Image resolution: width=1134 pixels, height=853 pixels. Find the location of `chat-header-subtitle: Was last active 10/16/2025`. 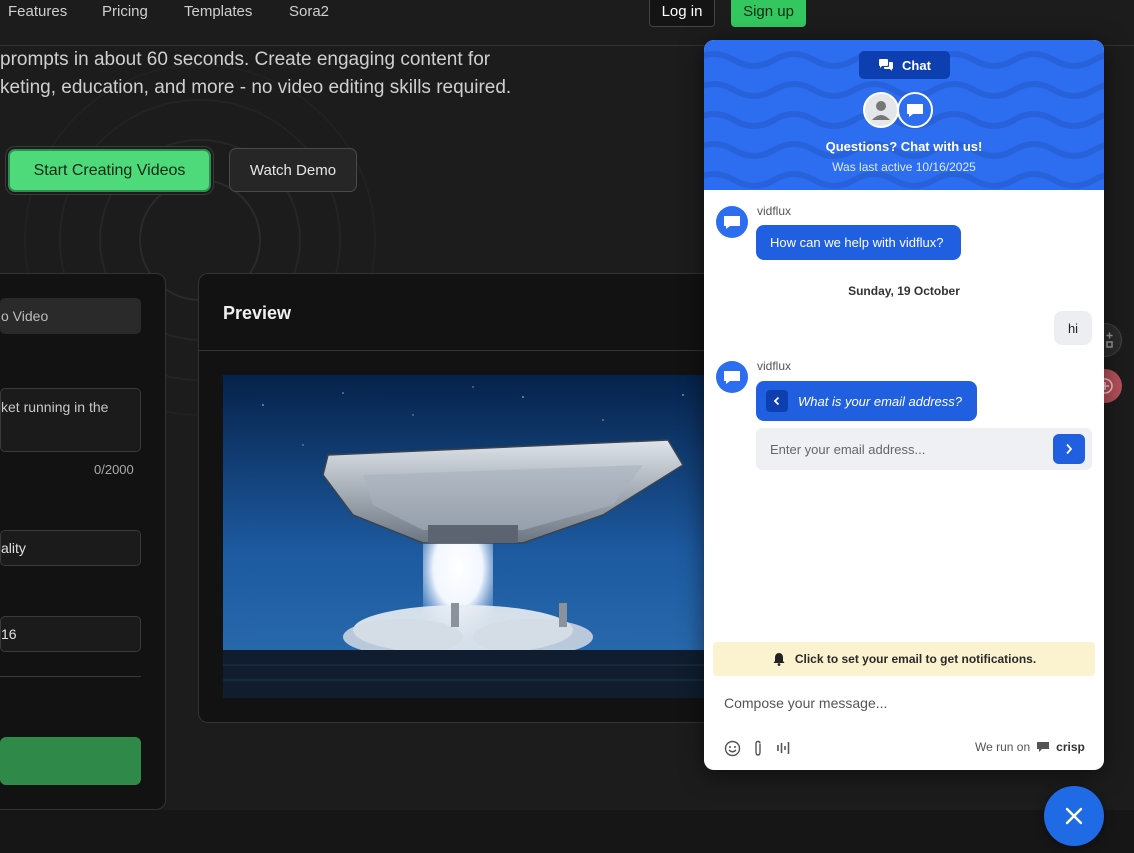

chat-header-subtitle: Was last active 10/16/2025 is located at coordinates (904, 167).